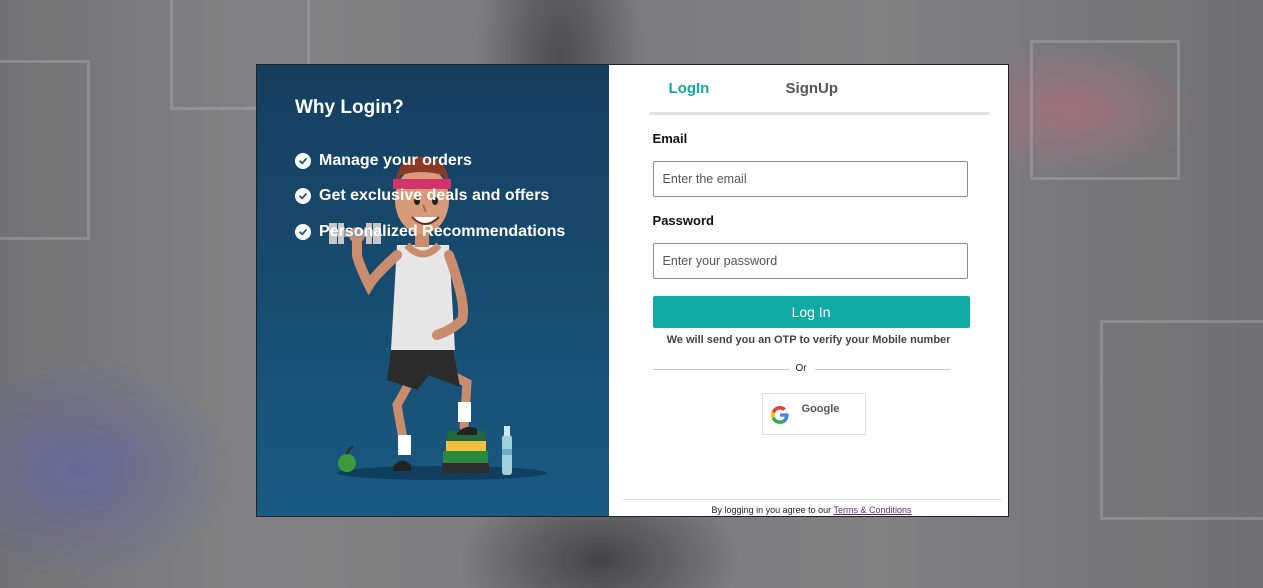  I want to click on or-divider: Or, so click(801, 369).